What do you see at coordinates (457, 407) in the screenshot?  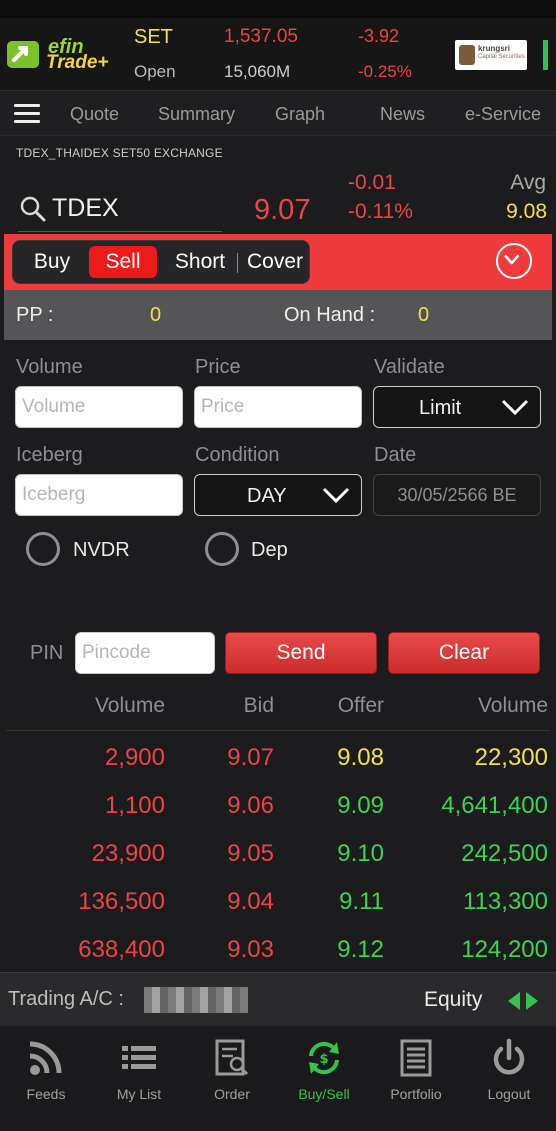 I see `validate-select: Limit` at bounding box center [457, 407].